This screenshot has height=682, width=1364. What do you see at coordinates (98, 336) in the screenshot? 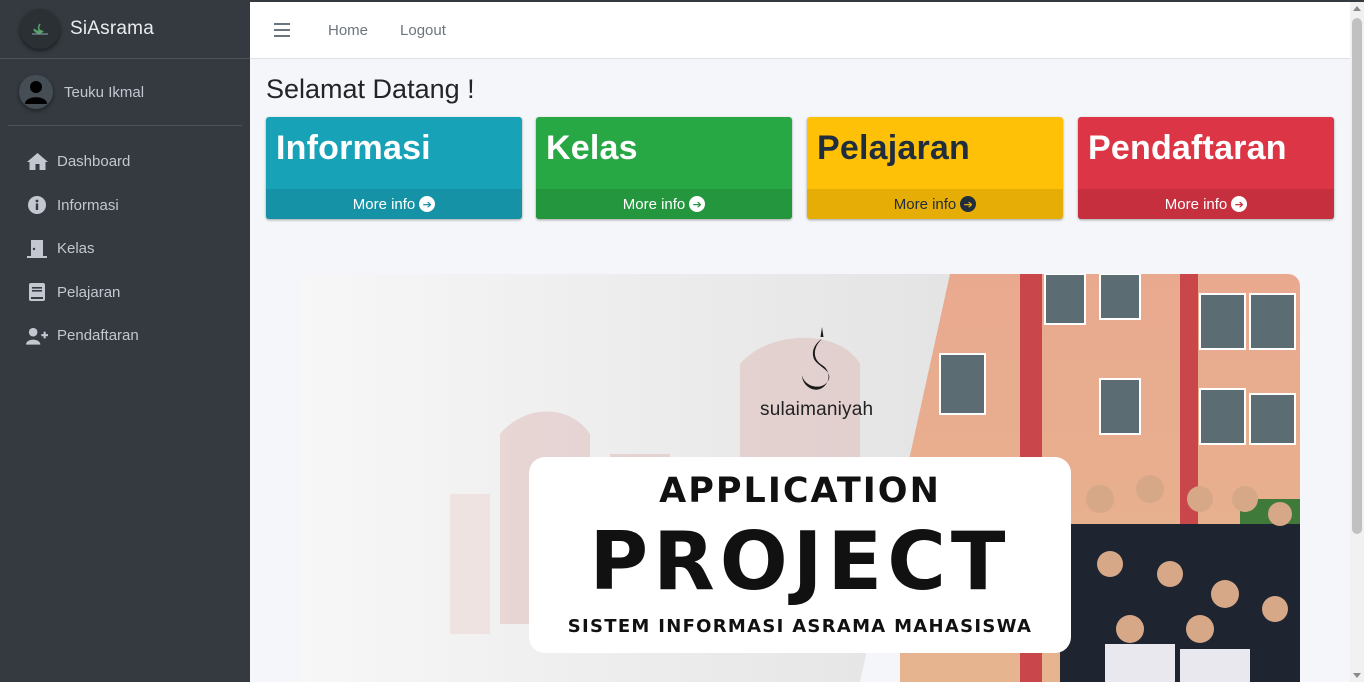
I see `sidebar-item-label: Pendaftaran` at bounding box center [98, 336].